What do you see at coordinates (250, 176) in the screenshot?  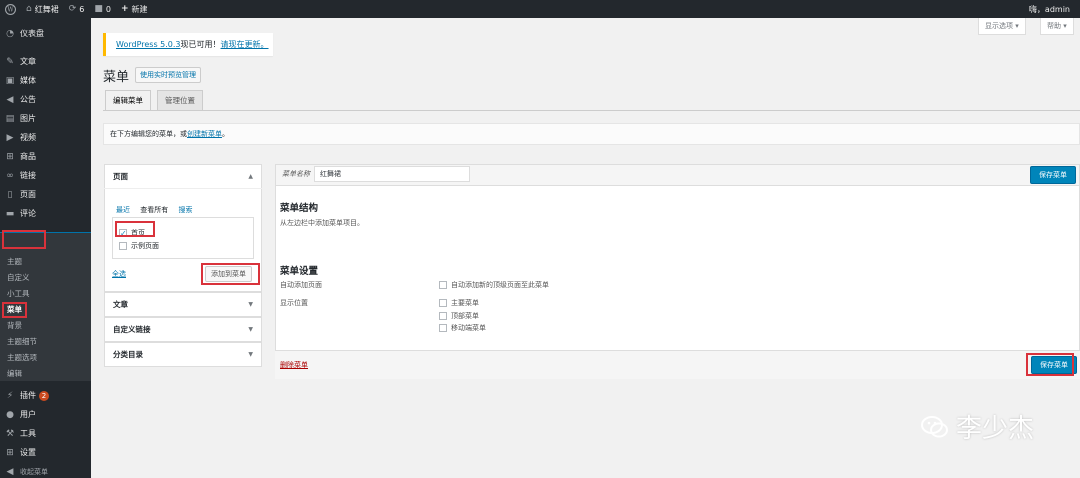 I see `arrow-up-icon: ▲` at bounding box center [250, 176].